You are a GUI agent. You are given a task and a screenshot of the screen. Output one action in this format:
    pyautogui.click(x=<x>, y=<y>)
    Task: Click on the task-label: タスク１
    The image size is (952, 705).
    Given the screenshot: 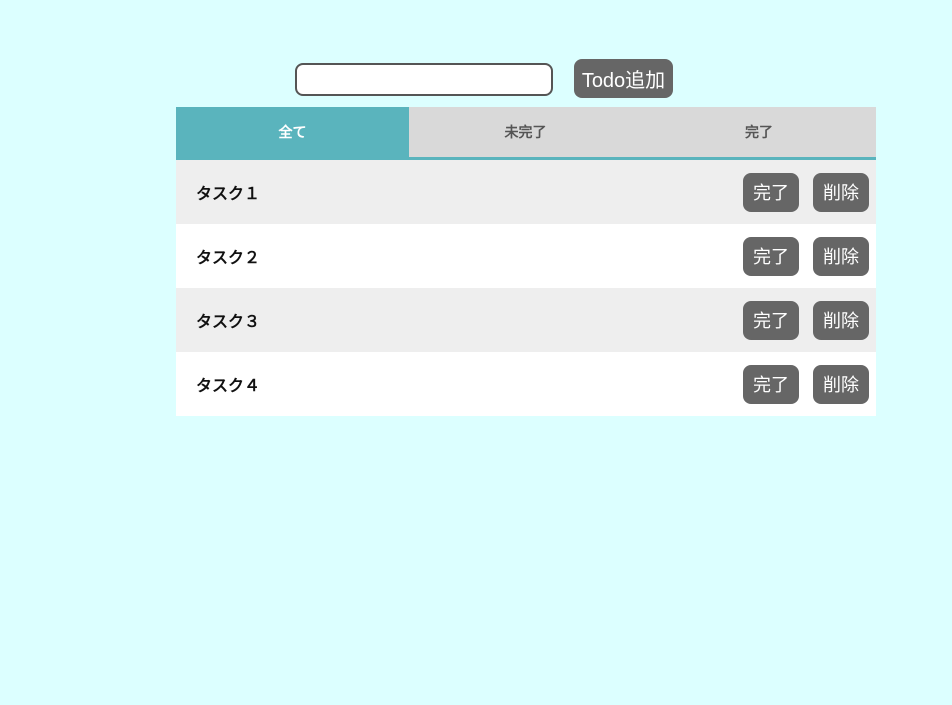 What is the action you would take?
    pyautogui.click(x=228, y=193)
    